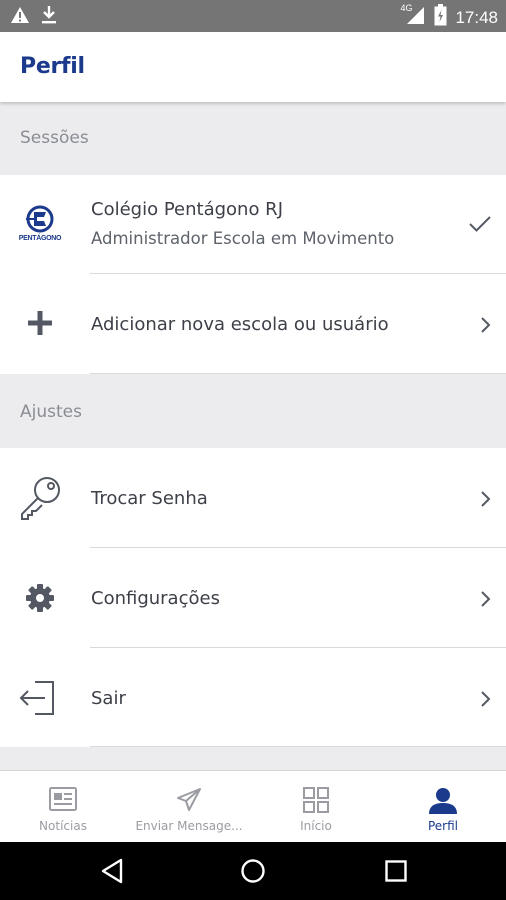  I want to click on app-bar: Perfil, so click(253, 67).